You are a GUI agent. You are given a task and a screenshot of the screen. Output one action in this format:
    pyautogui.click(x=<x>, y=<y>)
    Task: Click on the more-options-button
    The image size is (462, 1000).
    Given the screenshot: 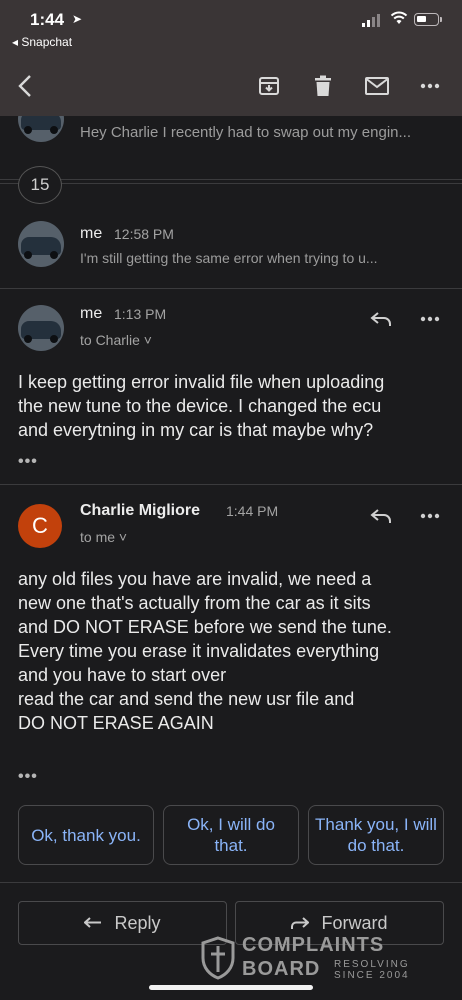 What is the action you would take?
    pyautogui.click(x=430, y=86)
    